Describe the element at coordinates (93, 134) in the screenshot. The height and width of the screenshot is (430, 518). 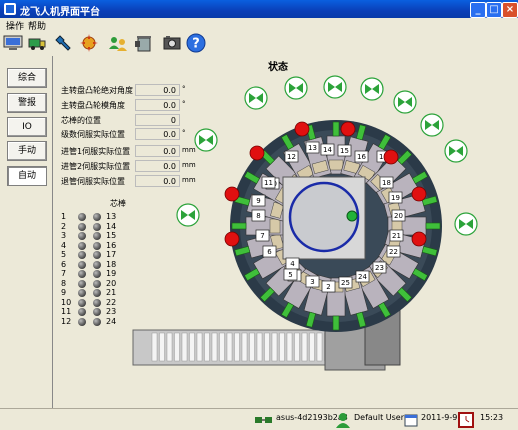
I see `param-label: 级数伺服实际位置` at that location.